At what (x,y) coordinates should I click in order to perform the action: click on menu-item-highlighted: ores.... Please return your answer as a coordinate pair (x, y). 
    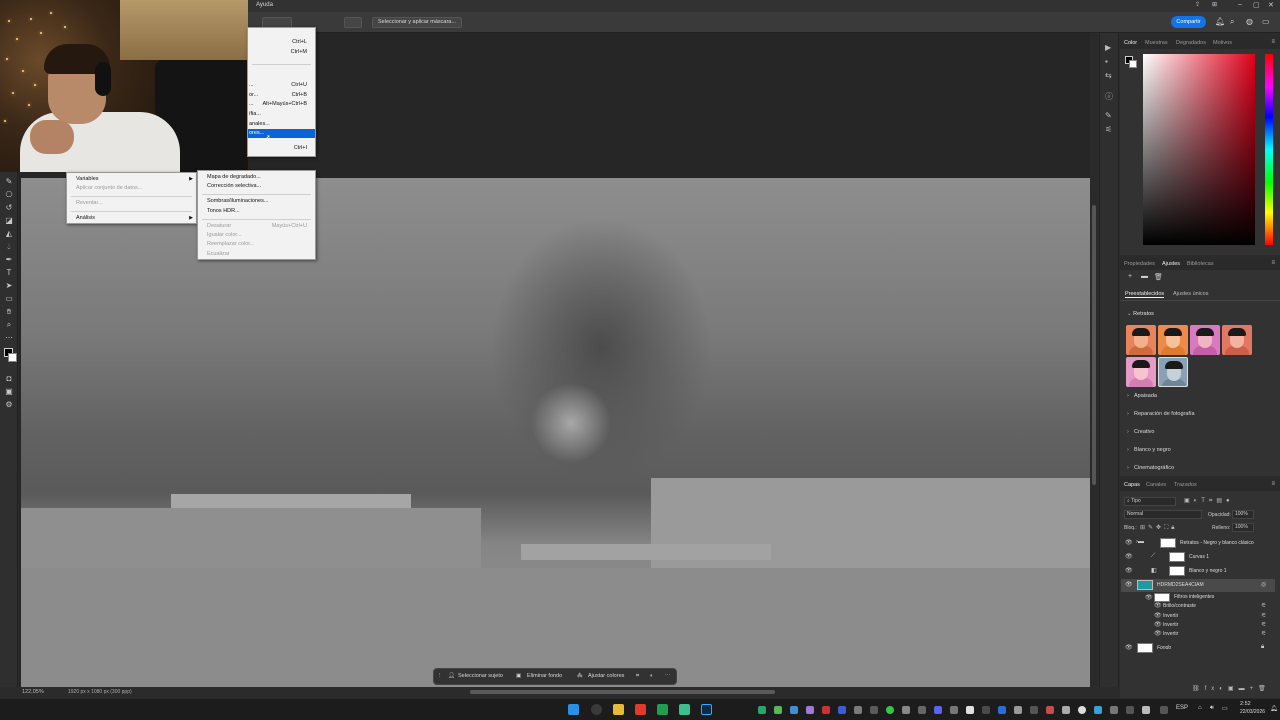
    Looking at the image, I should click on (281, 133).